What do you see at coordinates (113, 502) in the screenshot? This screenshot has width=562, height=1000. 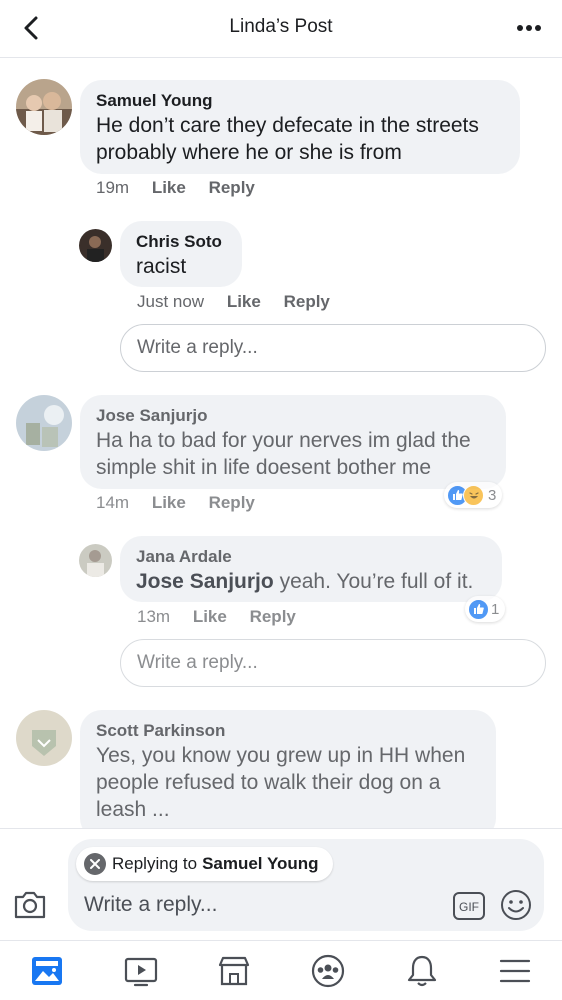 I see `comment-time: 14m` at bounding box center [113, 502].